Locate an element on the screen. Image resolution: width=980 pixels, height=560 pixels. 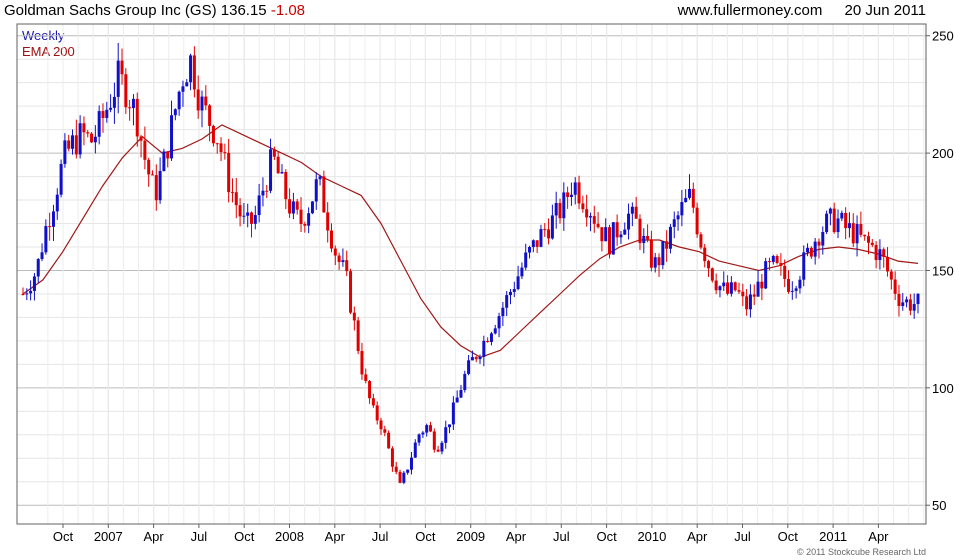
y-tick-label: 150 is located at coordinates (943, 270).